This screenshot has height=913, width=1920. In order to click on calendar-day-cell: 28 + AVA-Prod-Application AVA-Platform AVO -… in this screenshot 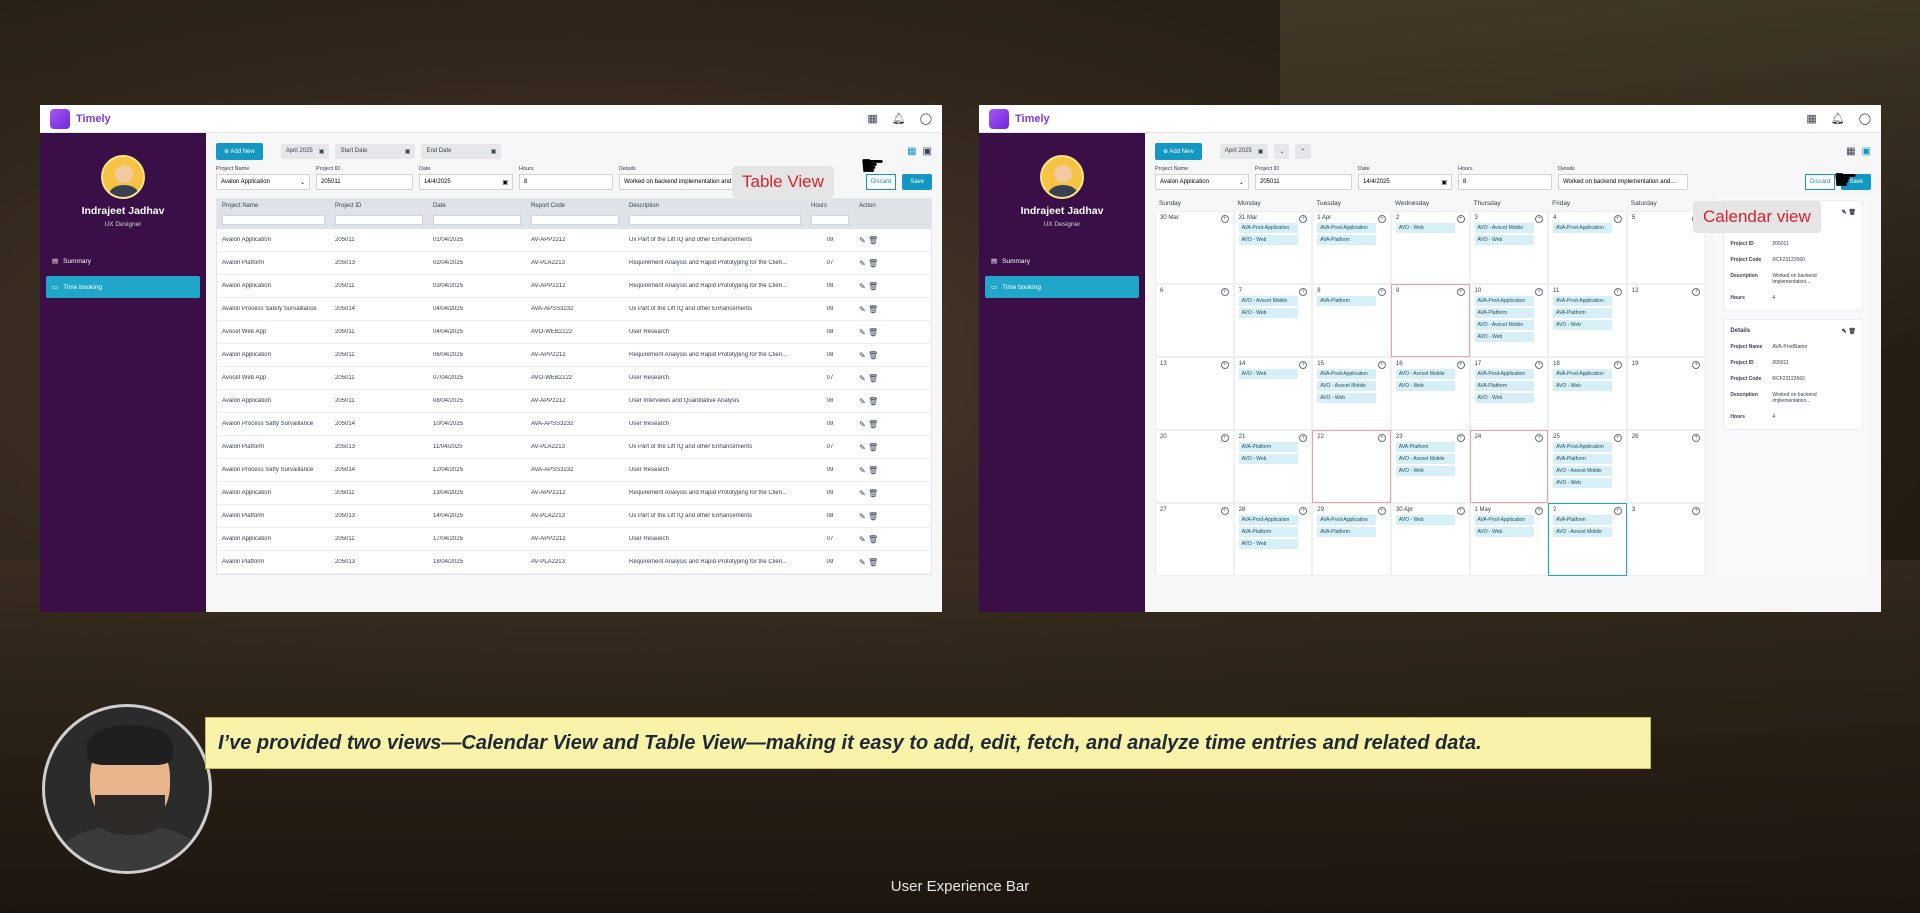, I will do `click(1273, 539)`.